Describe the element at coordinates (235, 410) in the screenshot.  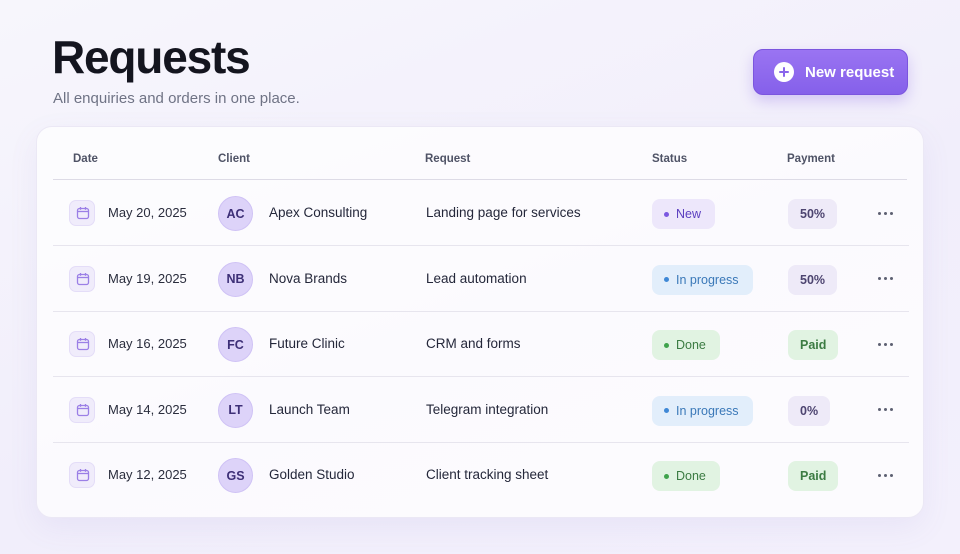
I see `client-avatar: LT` at that location.